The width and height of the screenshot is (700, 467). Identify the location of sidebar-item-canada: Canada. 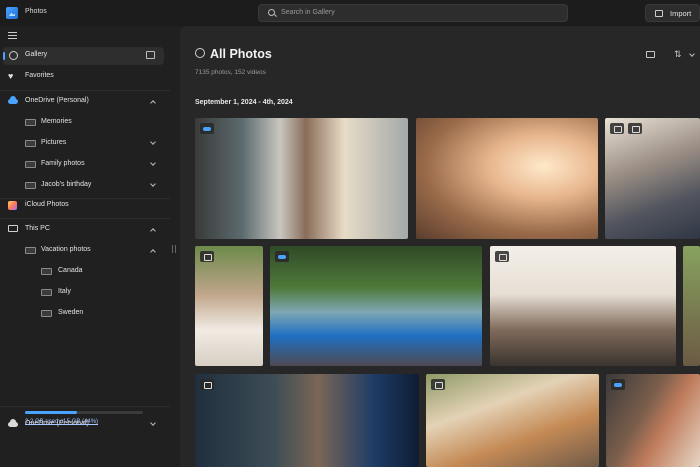
(83, 272).